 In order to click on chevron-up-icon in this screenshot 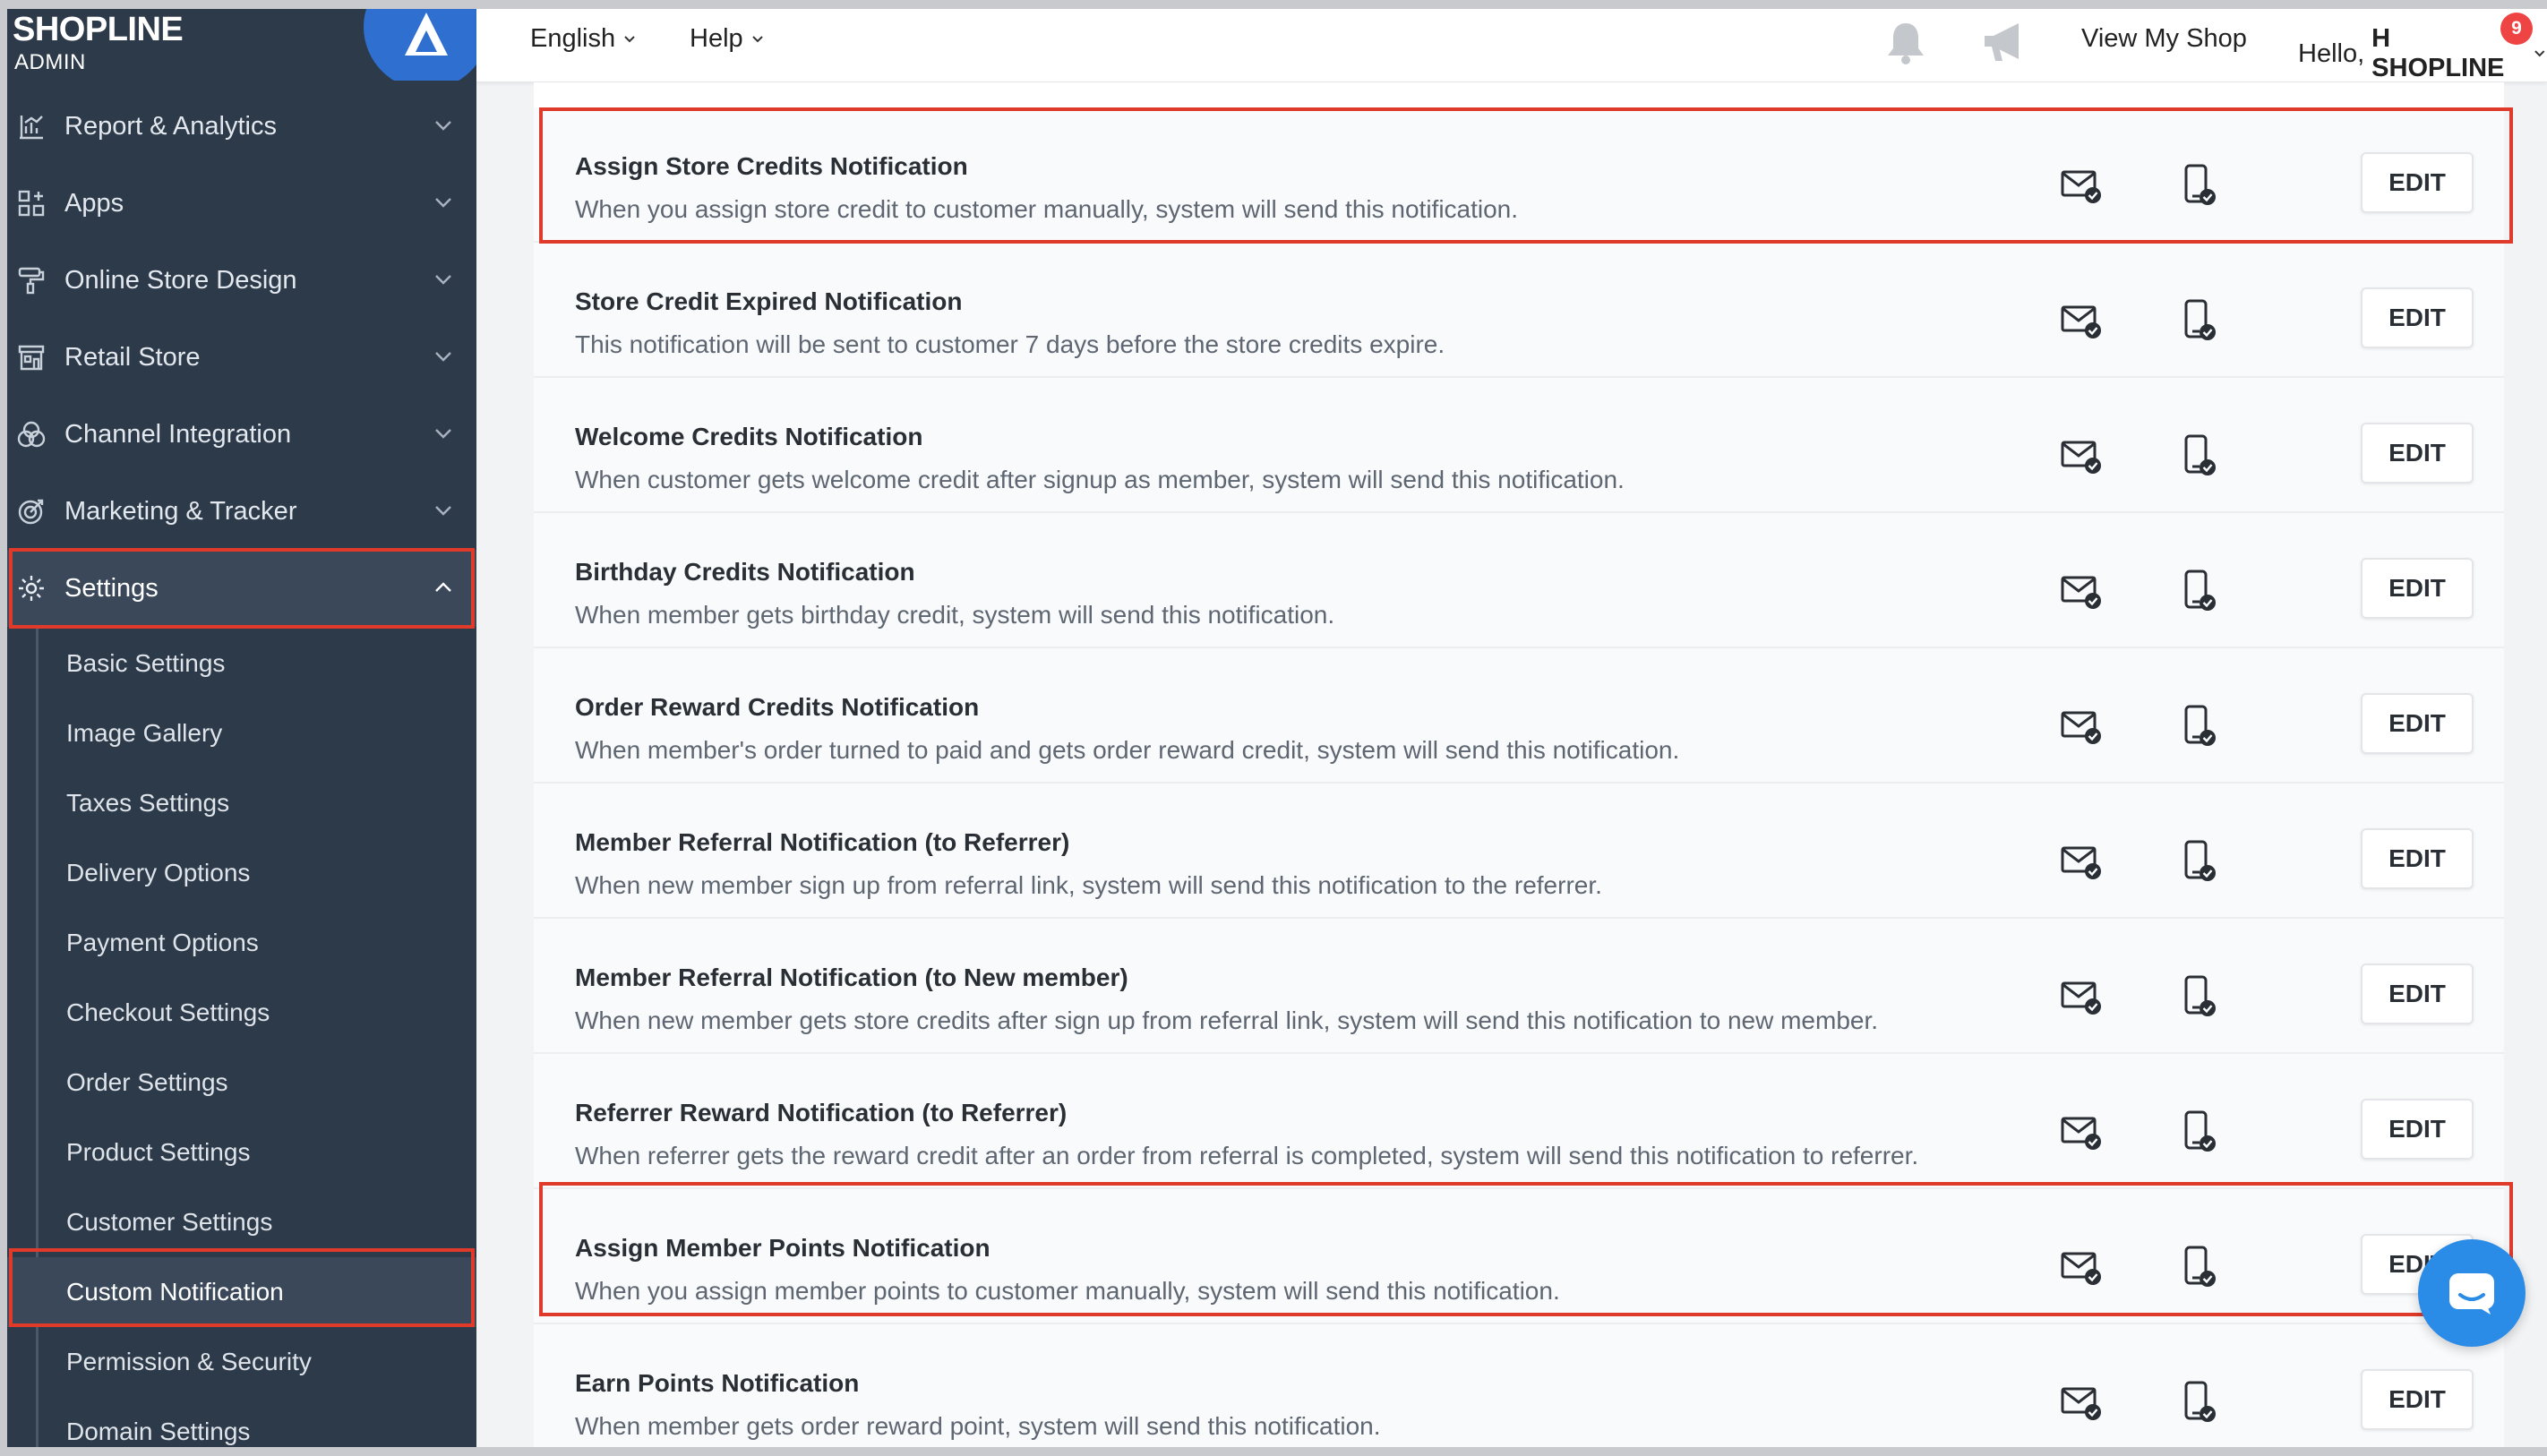, I will do `click(443, 587)`.